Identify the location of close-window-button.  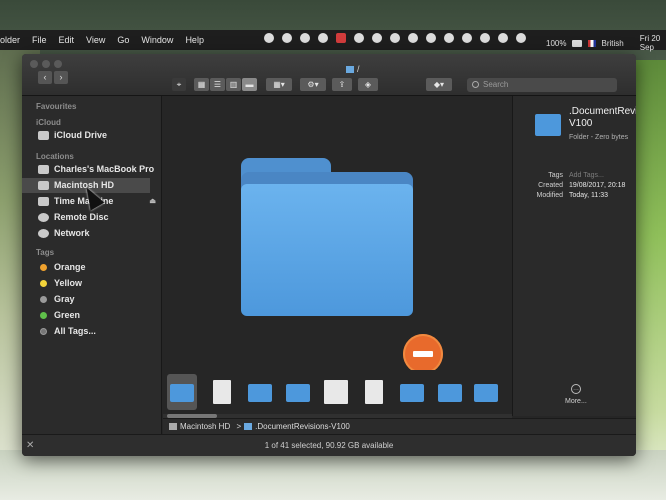
(34, 64).